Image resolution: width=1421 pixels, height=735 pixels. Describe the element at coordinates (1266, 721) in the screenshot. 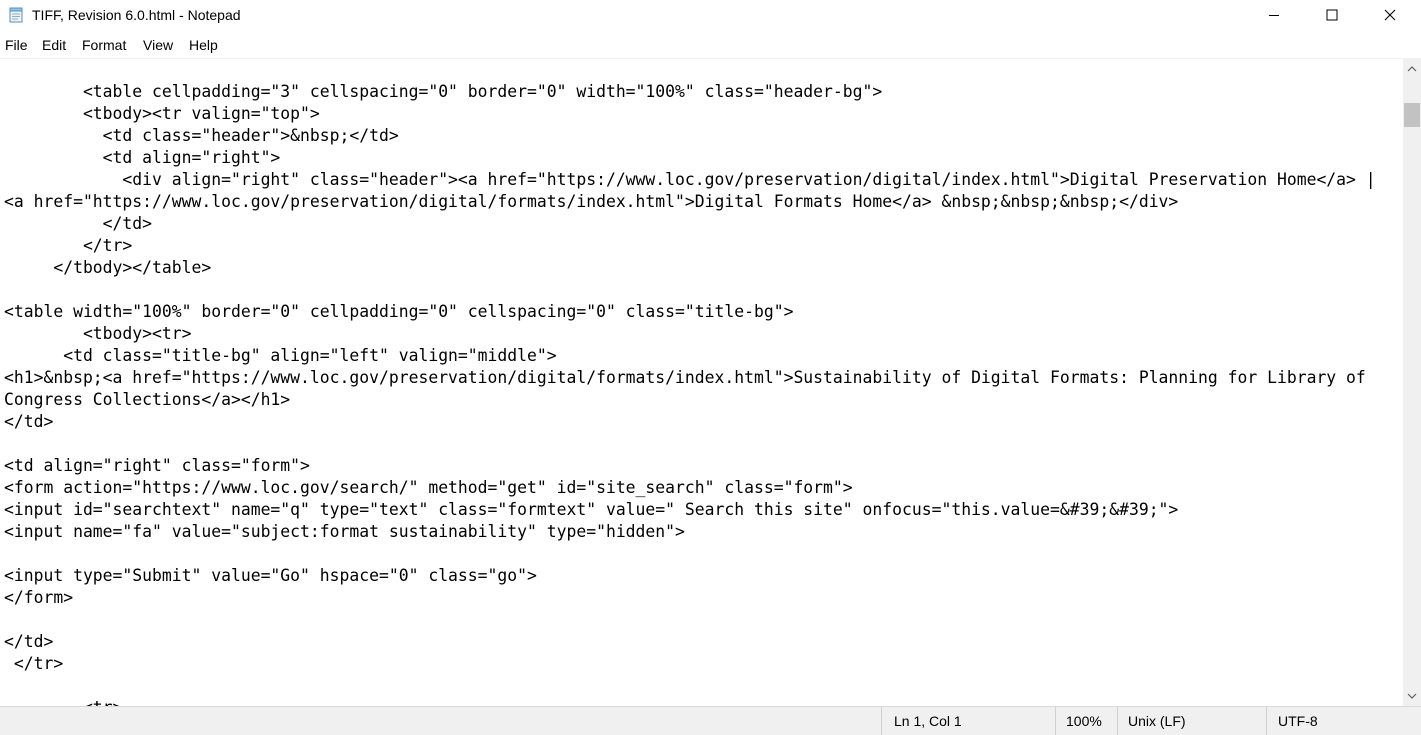

I see `status-cell-encoding` at that location.